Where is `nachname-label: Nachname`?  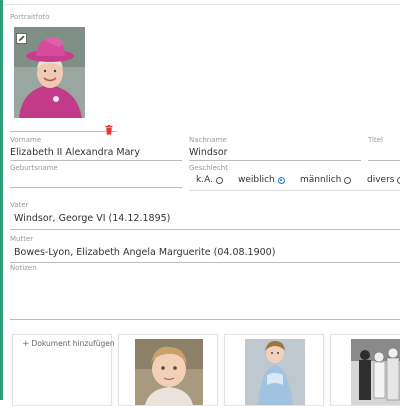 nachname-label: Nachname is located at coordinates (208, 140).